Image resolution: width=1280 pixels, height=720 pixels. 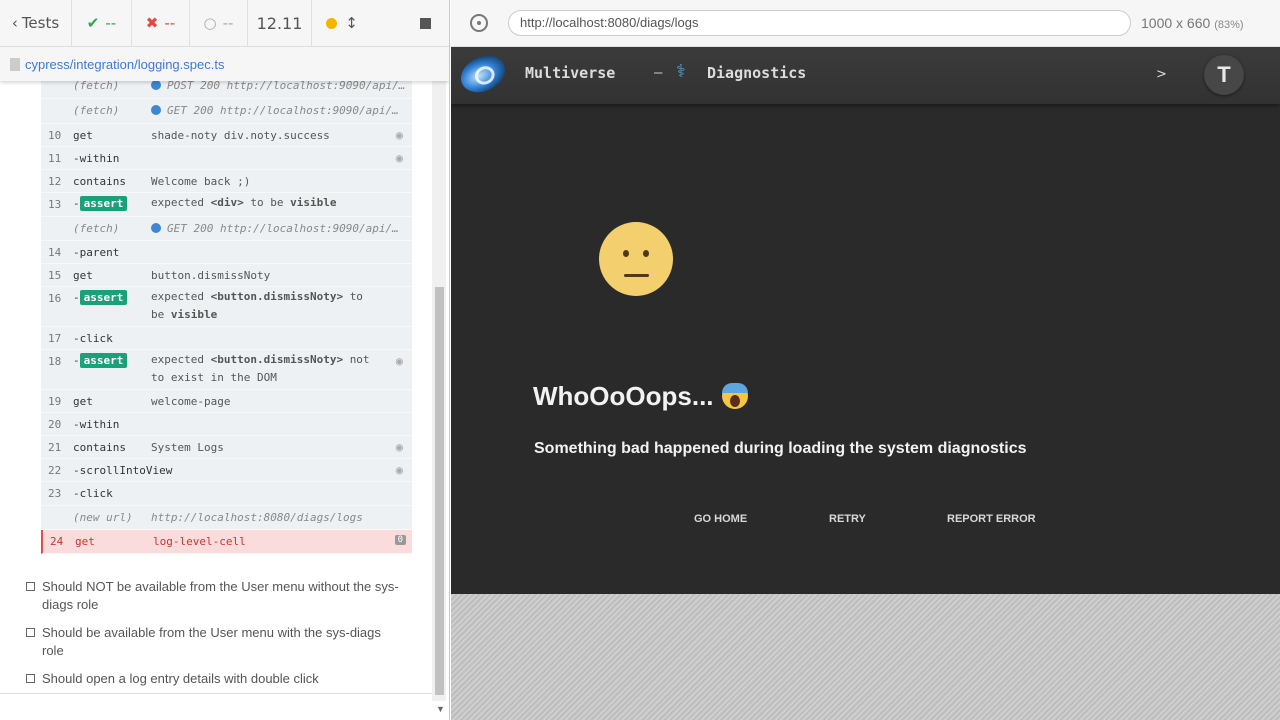 What do you see at coordinates (226, 135) in the screenshot?
I see `command-row: 10 get shade-noty div.noty.success ◉` at bounding box center [226, 135].